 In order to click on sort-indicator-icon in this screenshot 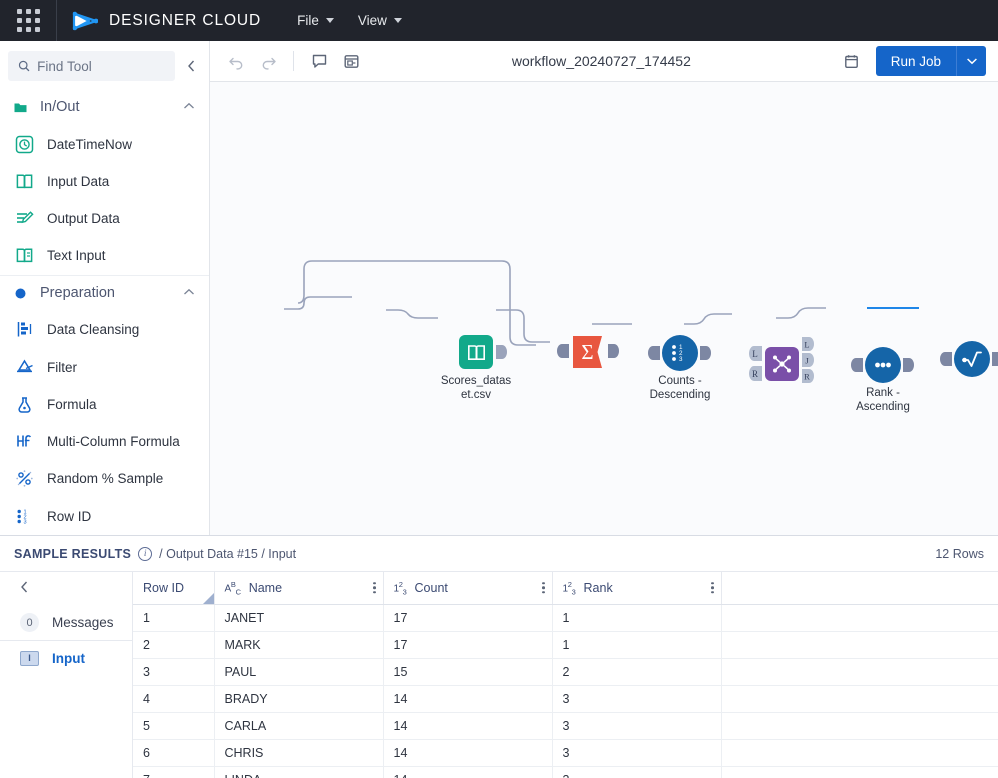, I will do `click(208, 598)`.